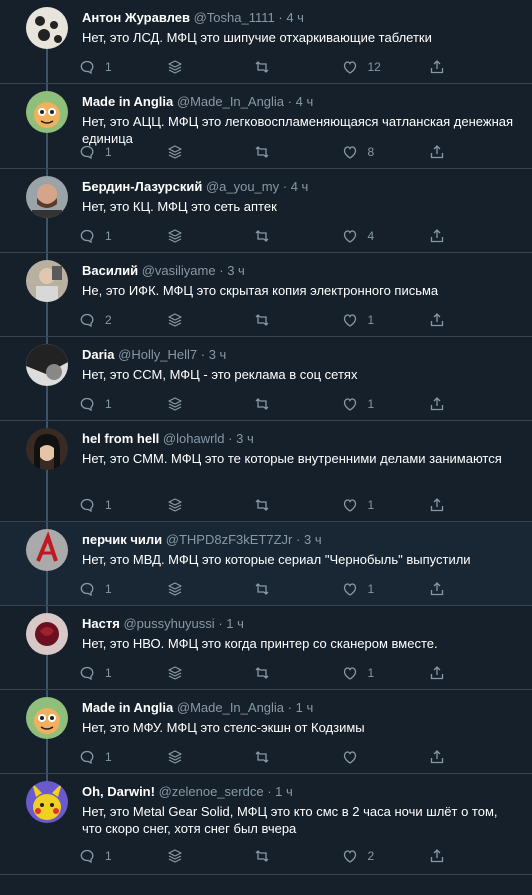 This screenshot has height=895, width=532. What do you see at coordinates (242, 186) in the screenshot?
I see `author-handle: @a_you_my` at bounding box center [242, 186].